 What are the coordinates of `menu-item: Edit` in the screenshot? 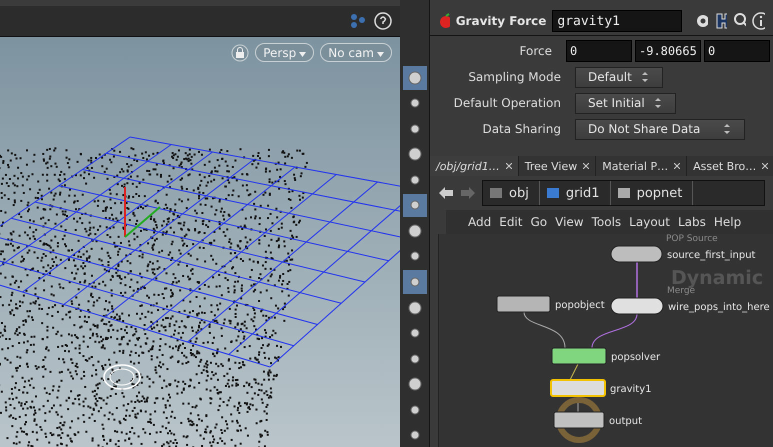 It's located at (510, 222).